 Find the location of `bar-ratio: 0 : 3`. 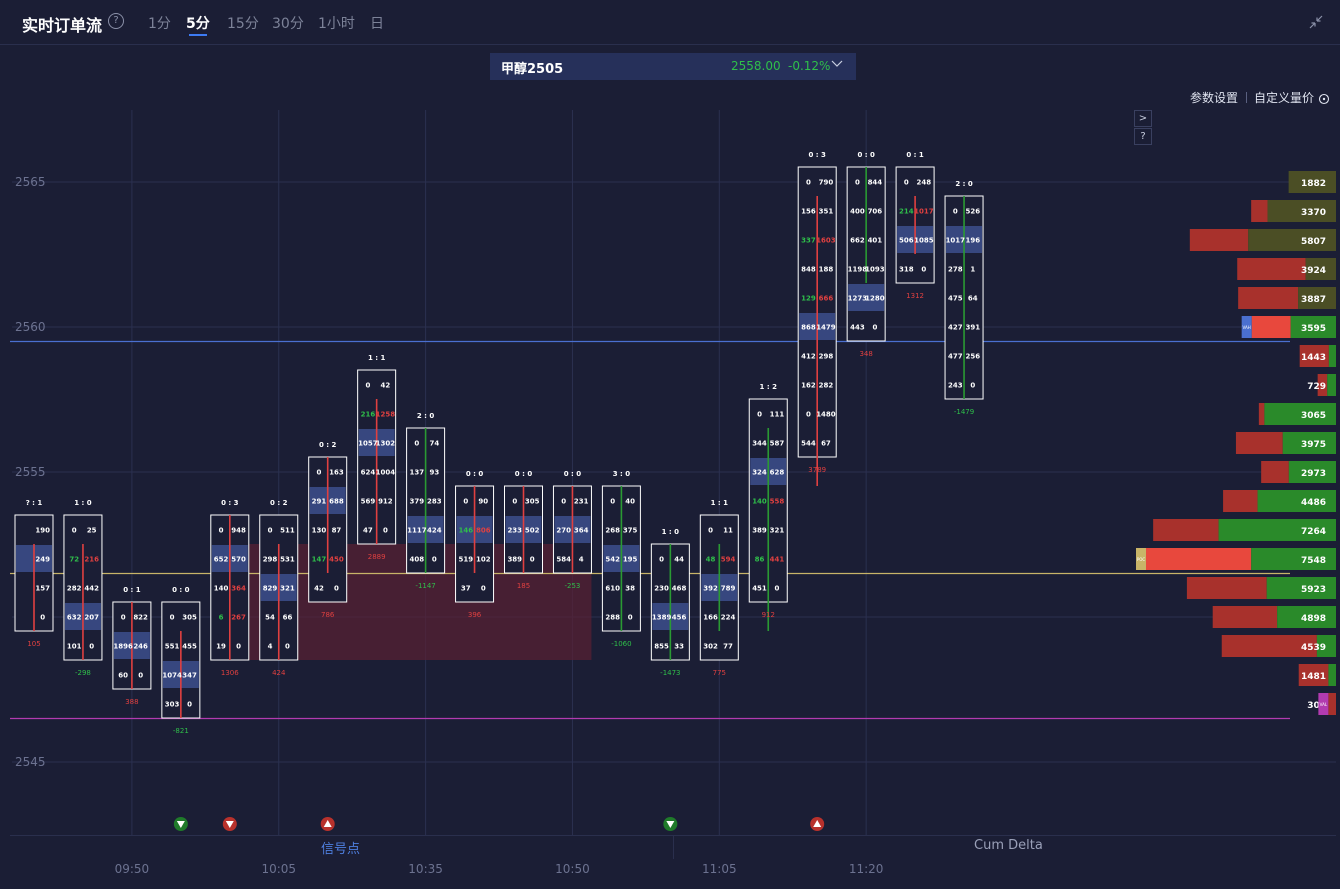

bar-ratio: 0 : 3 is located at coordinates (817, 155).